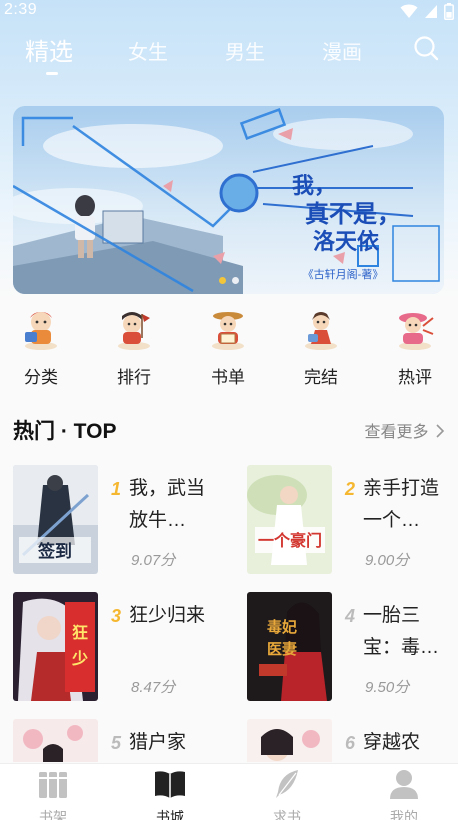 The height and width of the screenshot is (820, 458). Describe the element at coordinates (53, 814) in the screenshot. I see `bottom-nav-bookshelf-label: 书架` at that location.